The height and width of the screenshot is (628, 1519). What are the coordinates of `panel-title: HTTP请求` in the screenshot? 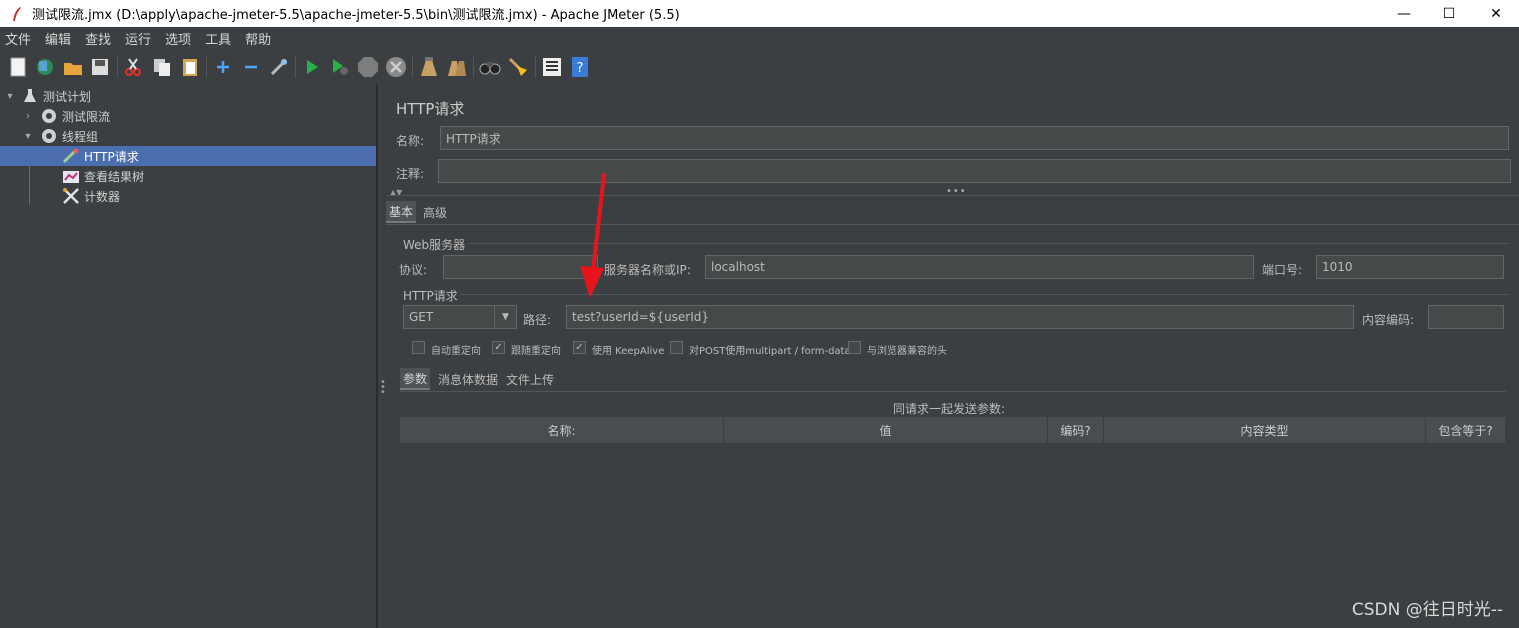 It's located at (430, 109).